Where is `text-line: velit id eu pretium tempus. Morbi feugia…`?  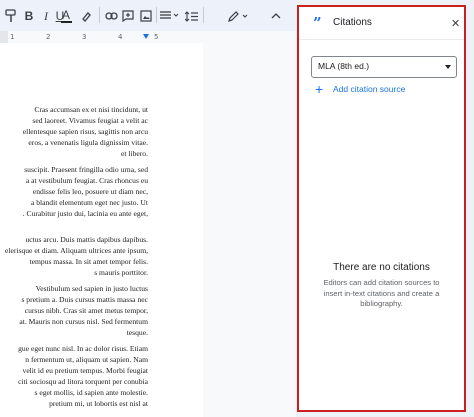 text-line: velit id eu pretium tempus. Morbi feugia… is located at coordinates (85, 370).